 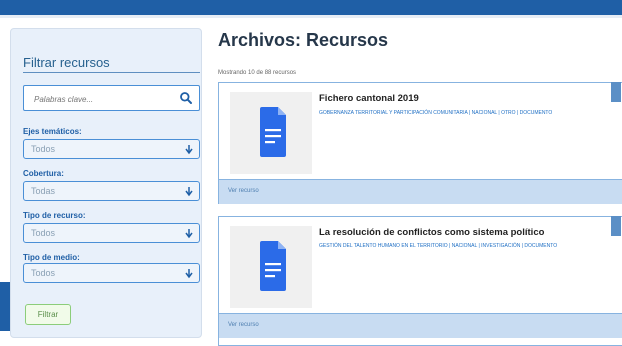 What do you see at coordinates (54, 215) in the screenshot?
I see `filter-label-tipo-recurso: Tipo de recurso:` at bounding box center [54, 215].